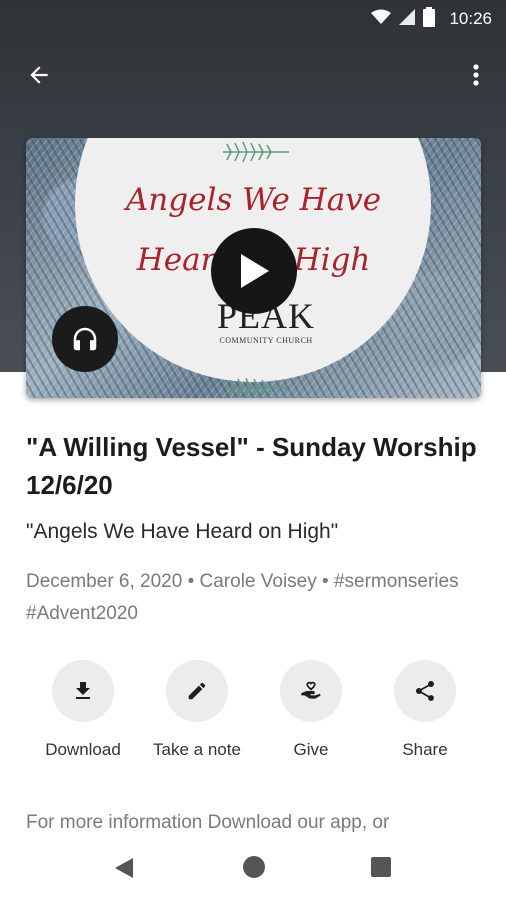 This screenshot has height=900, width=506. I want to click on download-action: Download, so click(83, 710).